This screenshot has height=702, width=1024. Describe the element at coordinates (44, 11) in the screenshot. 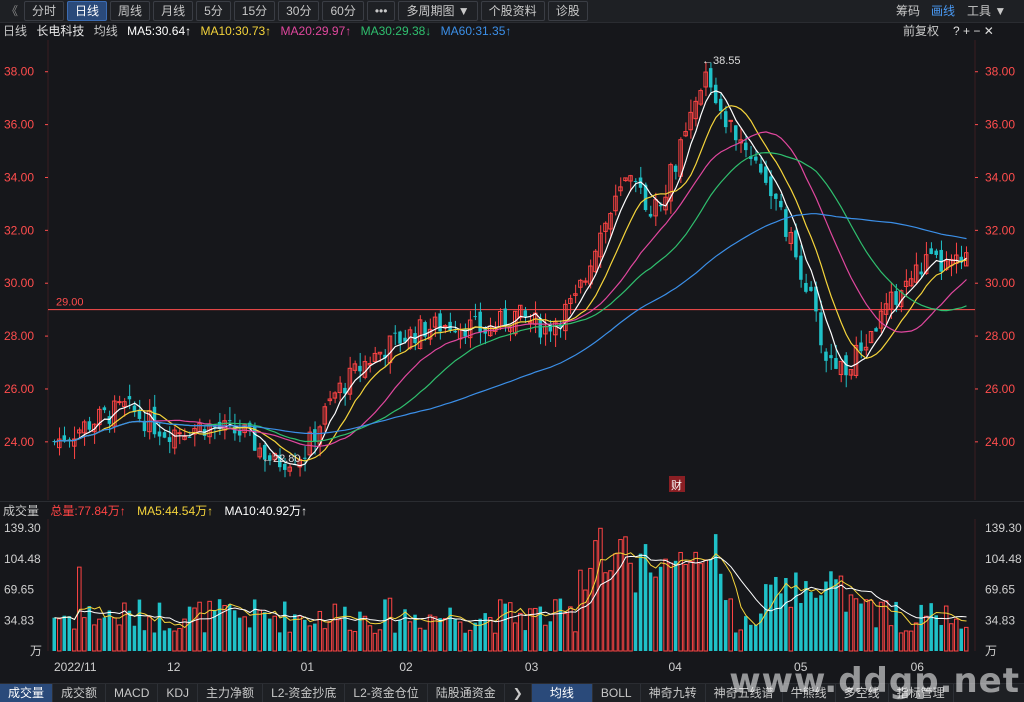

I see `tab-intraday: 分时` at that location.